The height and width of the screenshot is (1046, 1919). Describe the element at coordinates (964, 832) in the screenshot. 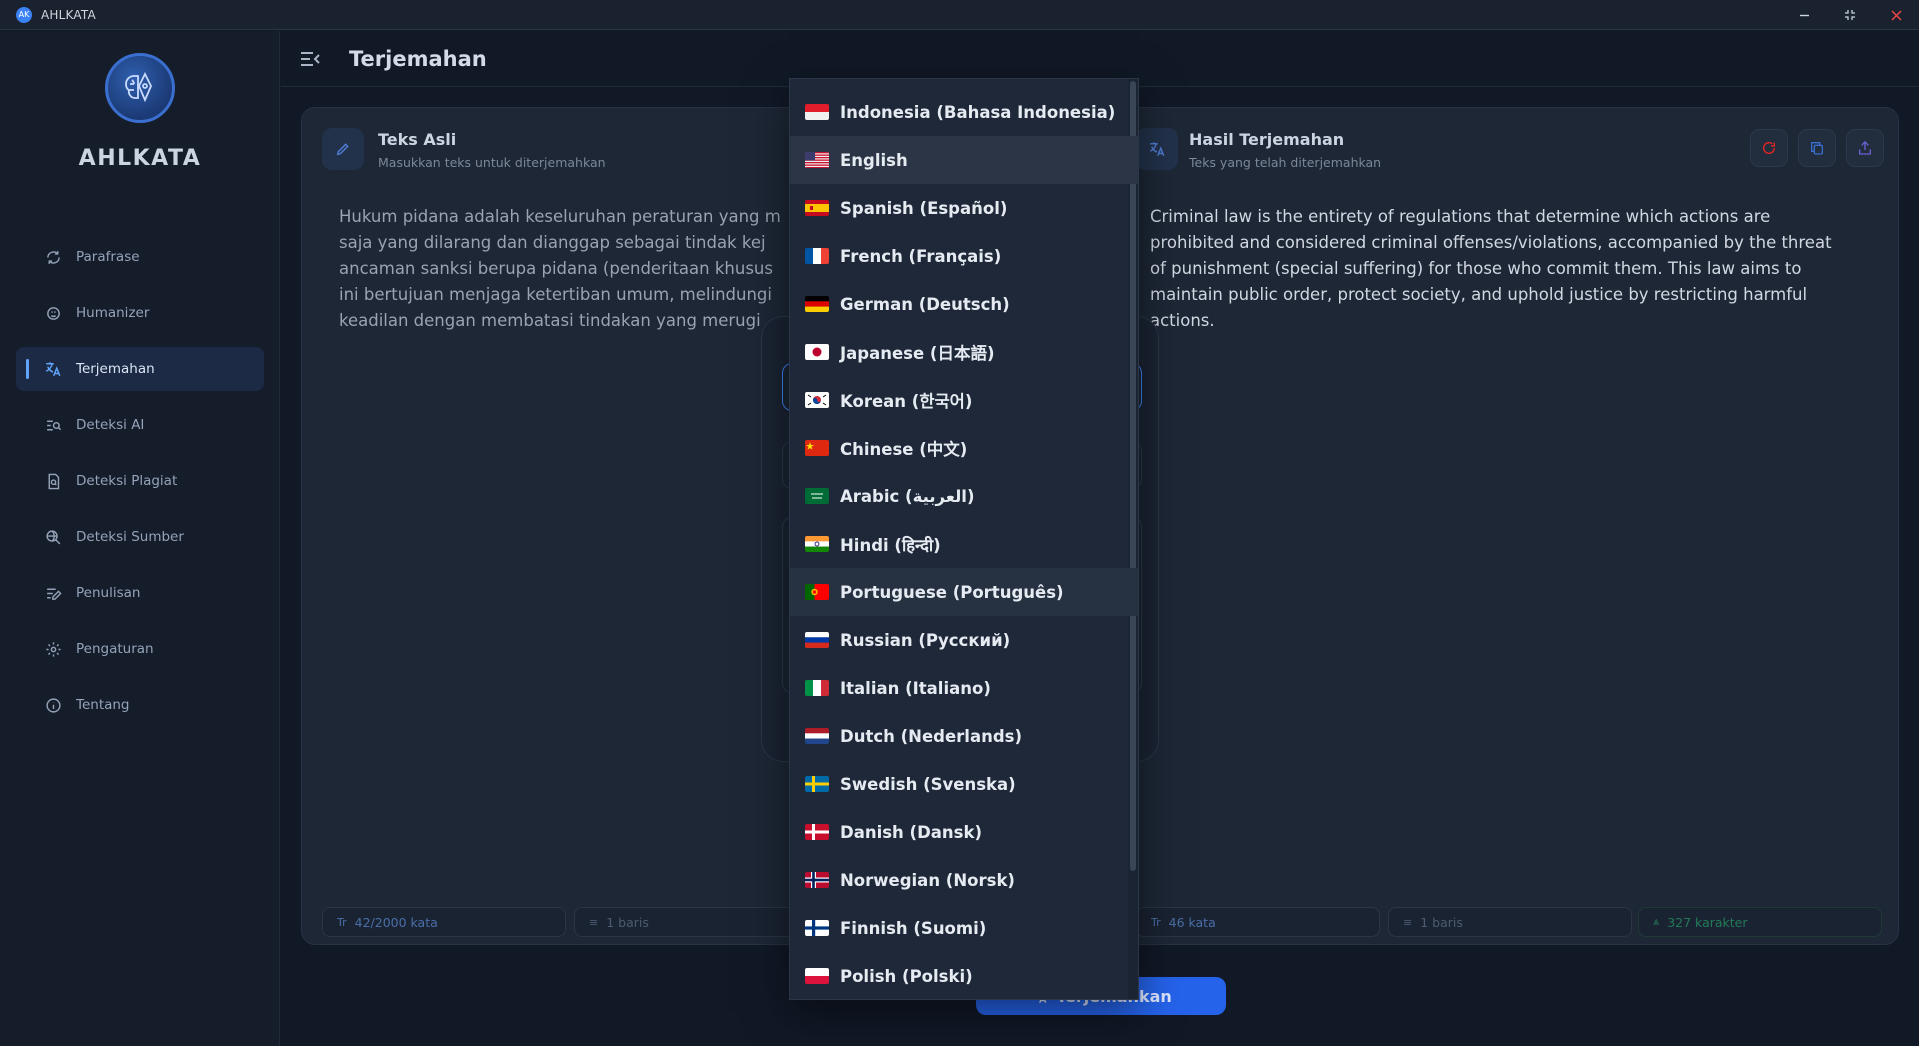

I see `language-option-da: Danish (Dansk)` at that location.